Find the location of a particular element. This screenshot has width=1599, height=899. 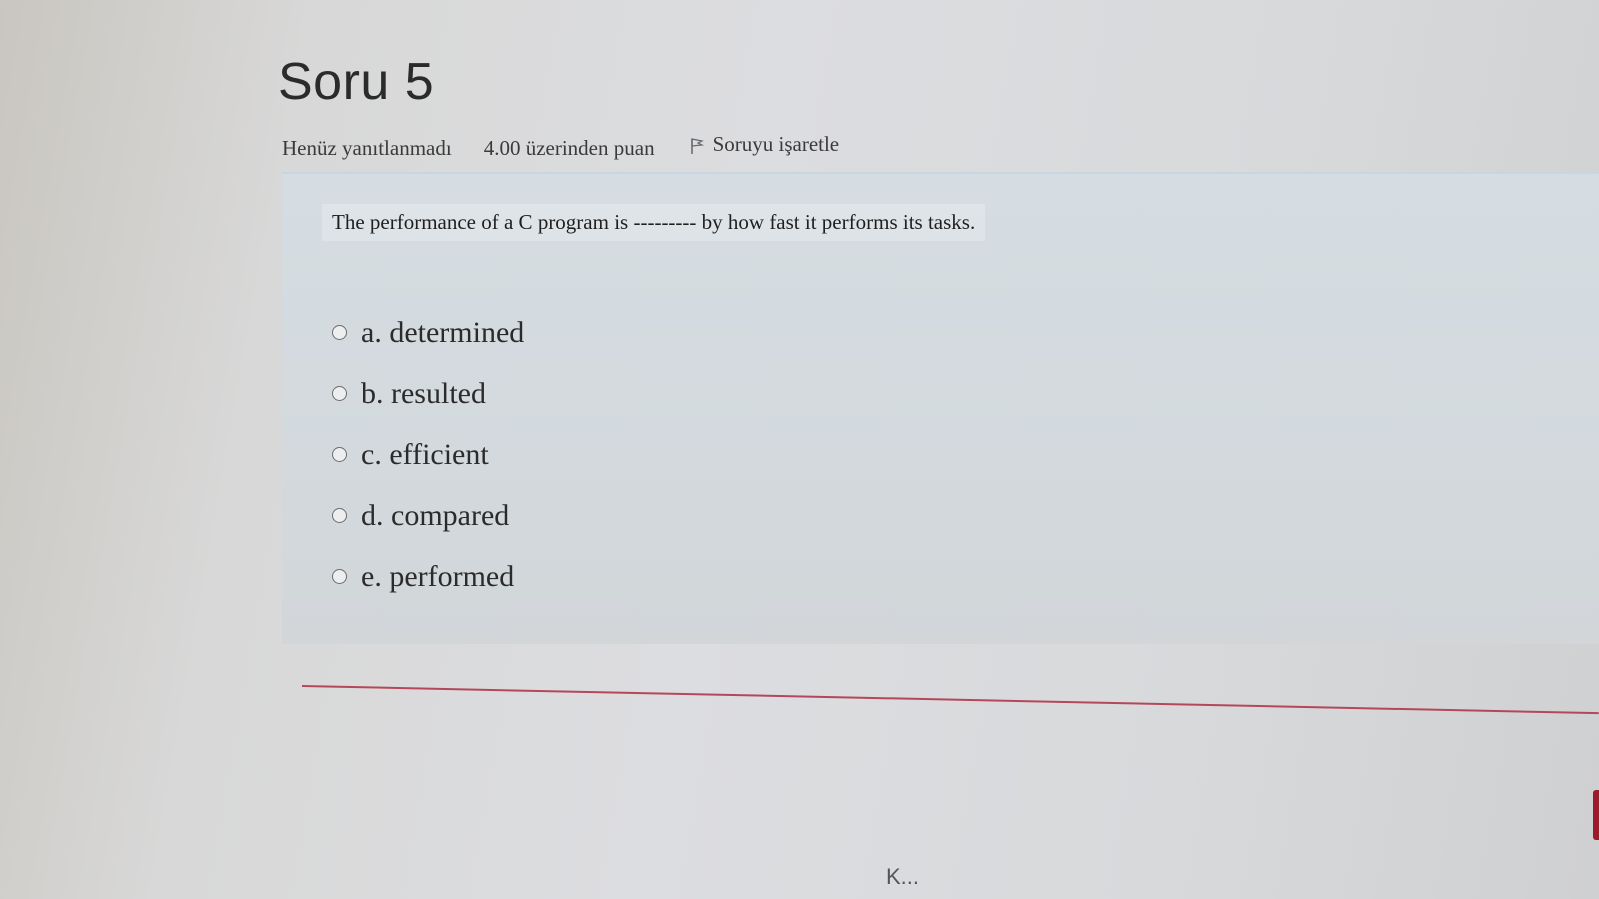

flag-icon is located at coordinates (697, 145).